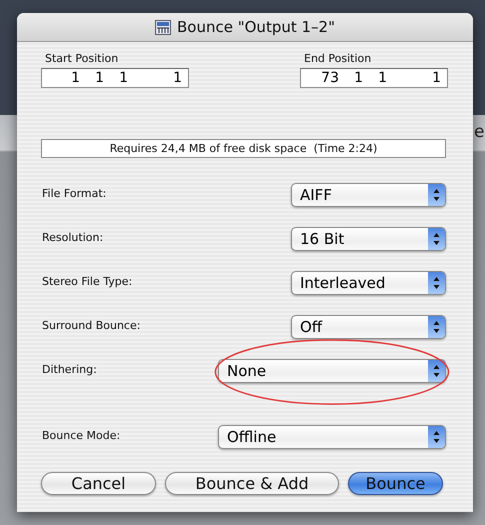 This screenshot has width=485, height=525. What do you see at coordinates (256, 27) in the screenshot?
I see `window-title: Bounce "Output 1–2"` at bounding box center [256, 27].